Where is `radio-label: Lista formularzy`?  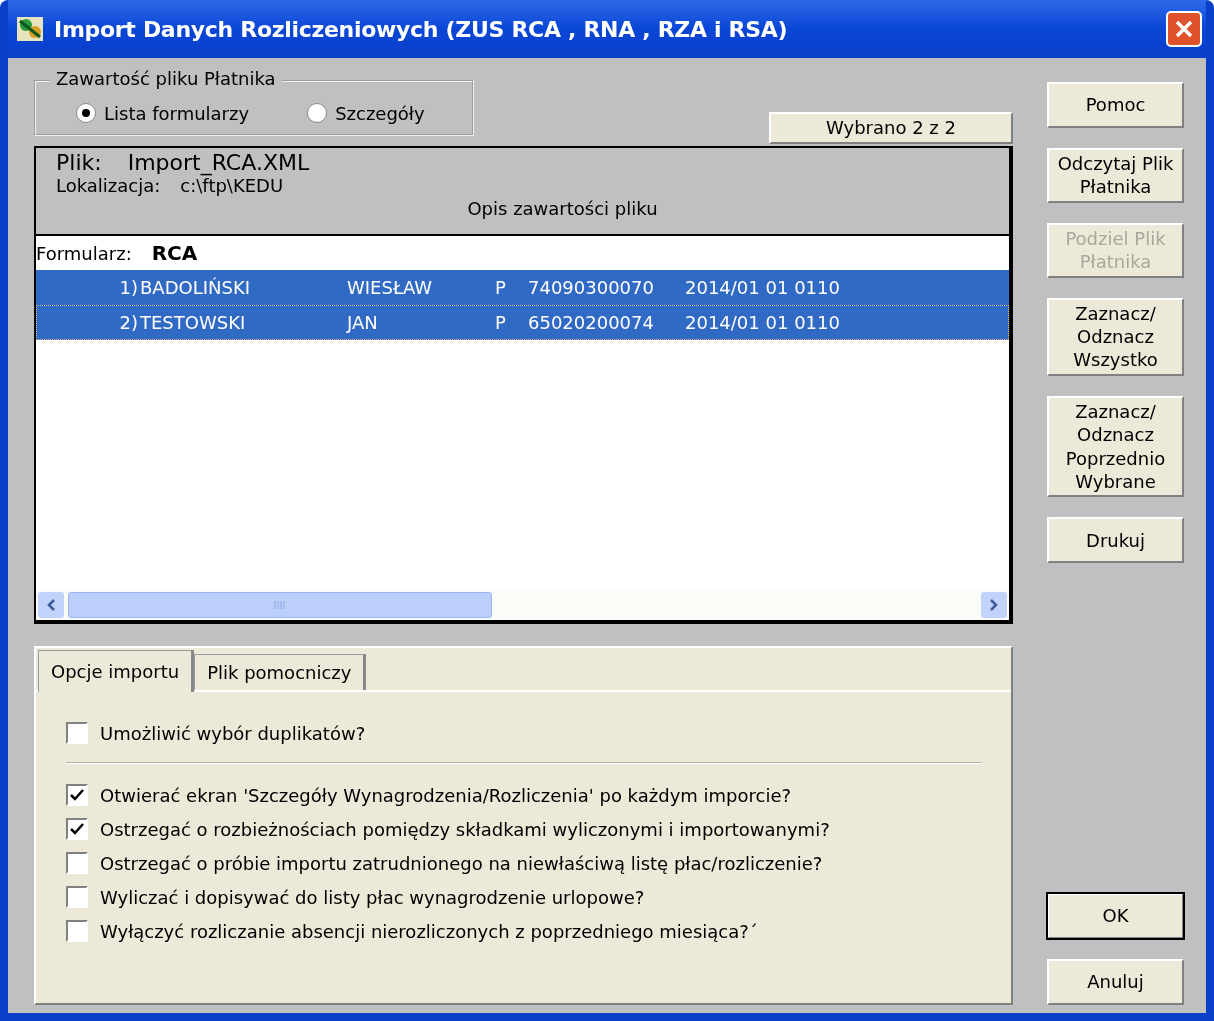
radio-label: Lista formularzy is located at coordinates (177, 113).